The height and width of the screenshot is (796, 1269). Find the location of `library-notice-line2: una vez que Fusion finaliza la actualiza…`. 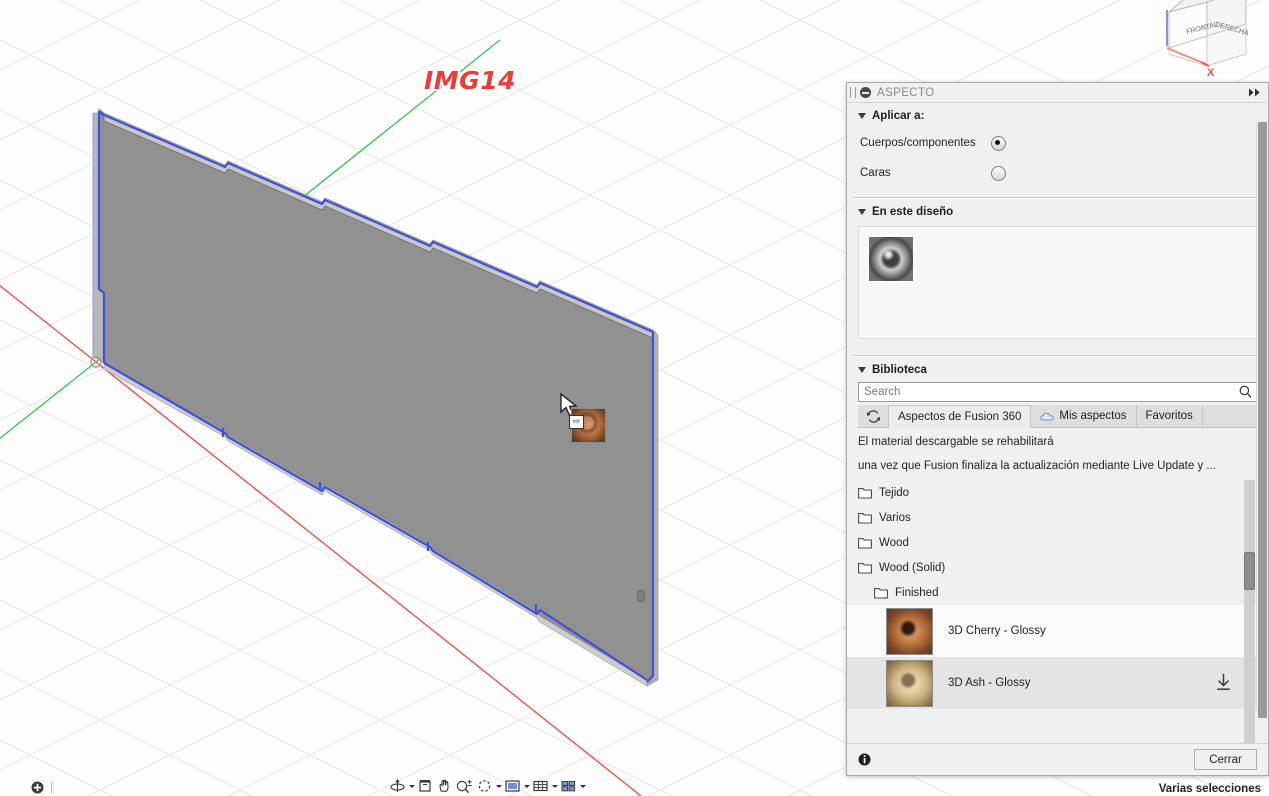

library-notice-line2: una vez que Fusion finaliza la actualiza… is located at coordinates (1037, 466).